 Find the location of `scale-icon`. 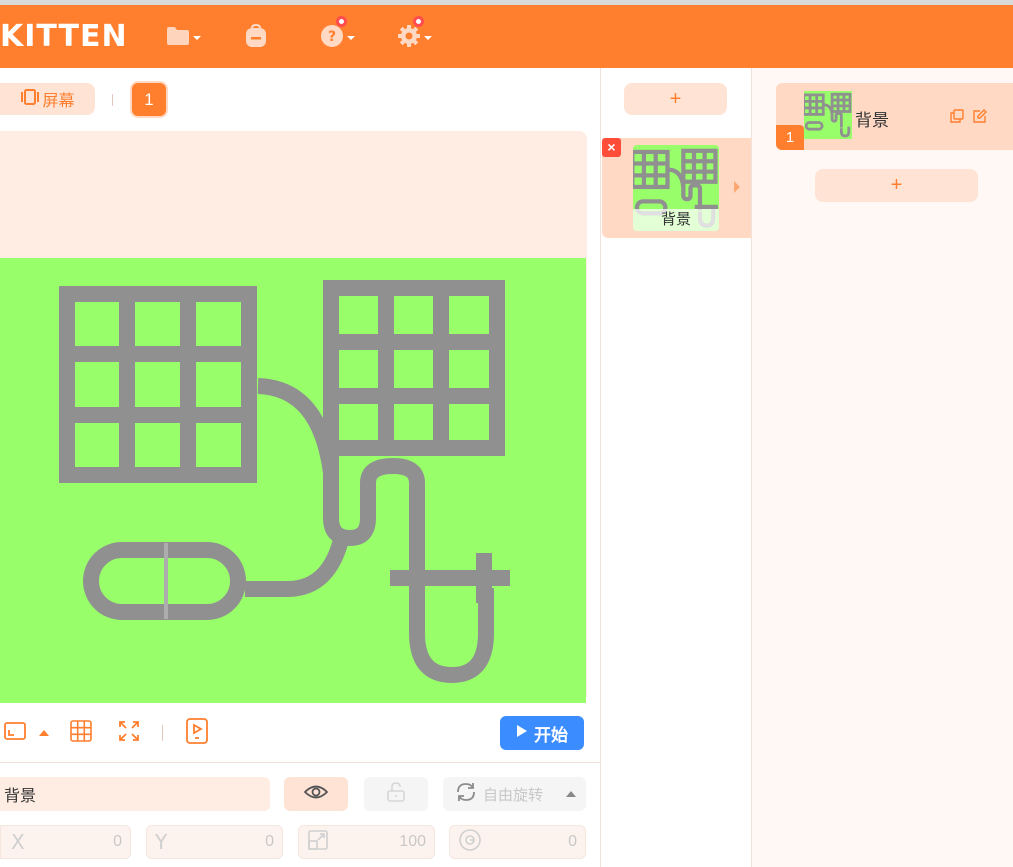

scale-icon is located at coordinates (318, 842).